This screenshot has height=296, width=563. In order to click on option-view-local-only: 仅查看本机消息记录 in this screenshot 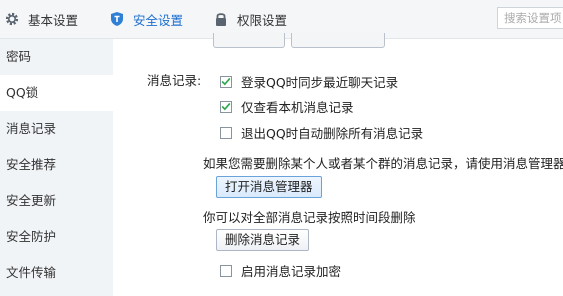, I will do `click(287, 106)`.